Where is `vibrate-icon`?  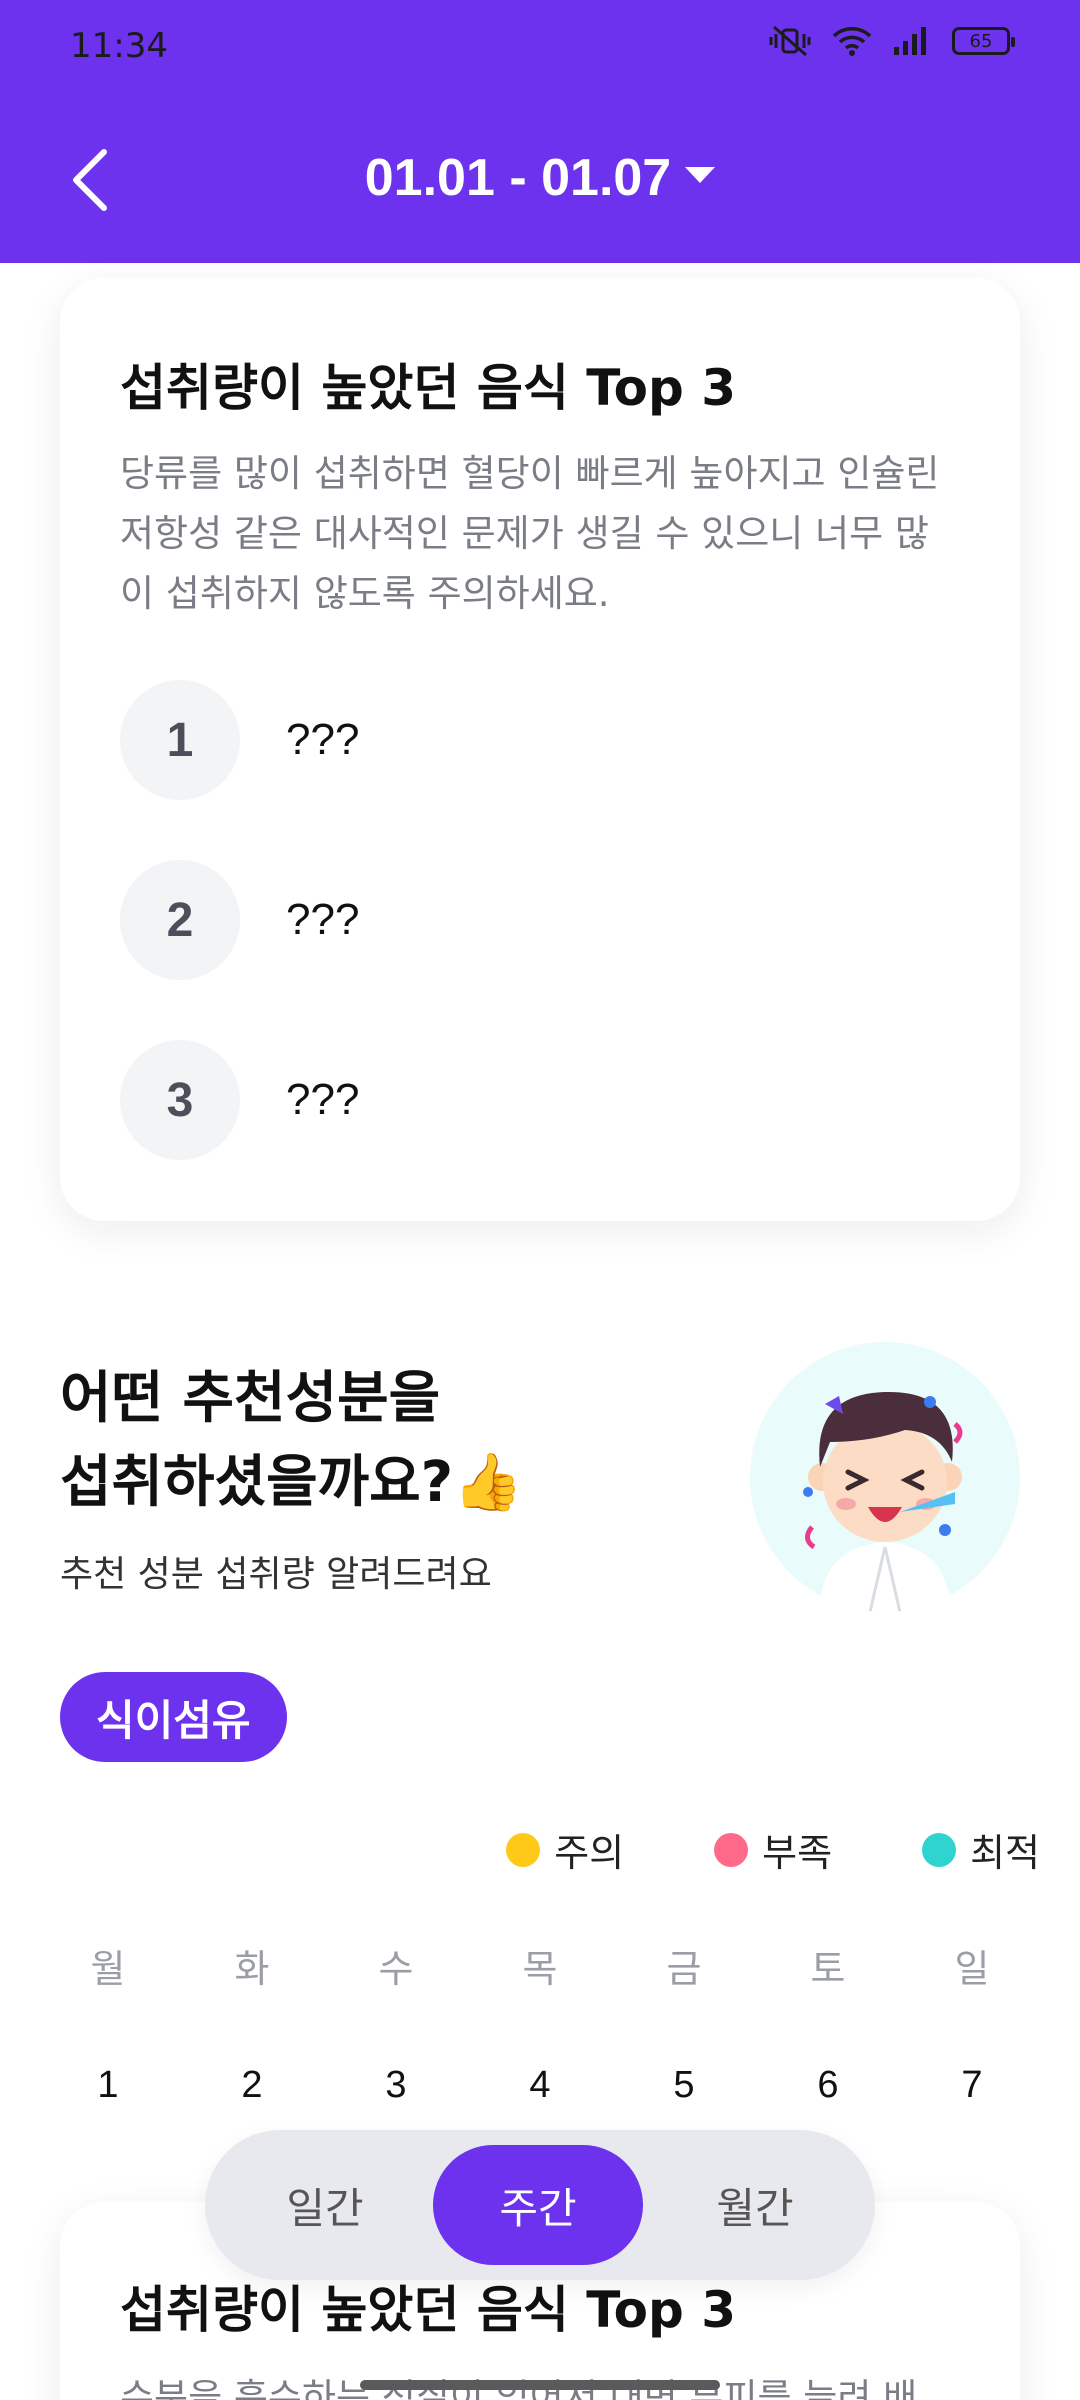
vibrate-icon is located at coordinates (790, 41).